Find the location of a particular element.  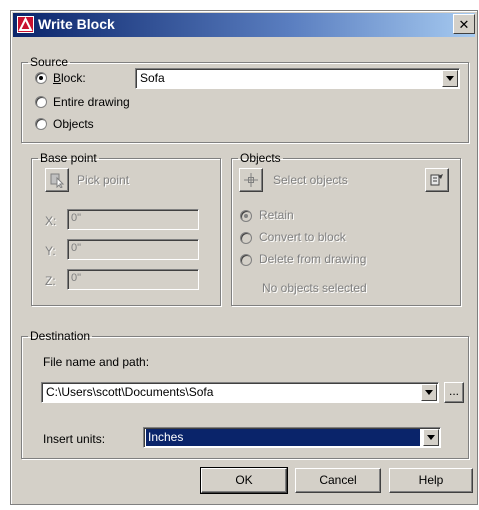

block-label-text: lock: is located at coordinates (73, 78).